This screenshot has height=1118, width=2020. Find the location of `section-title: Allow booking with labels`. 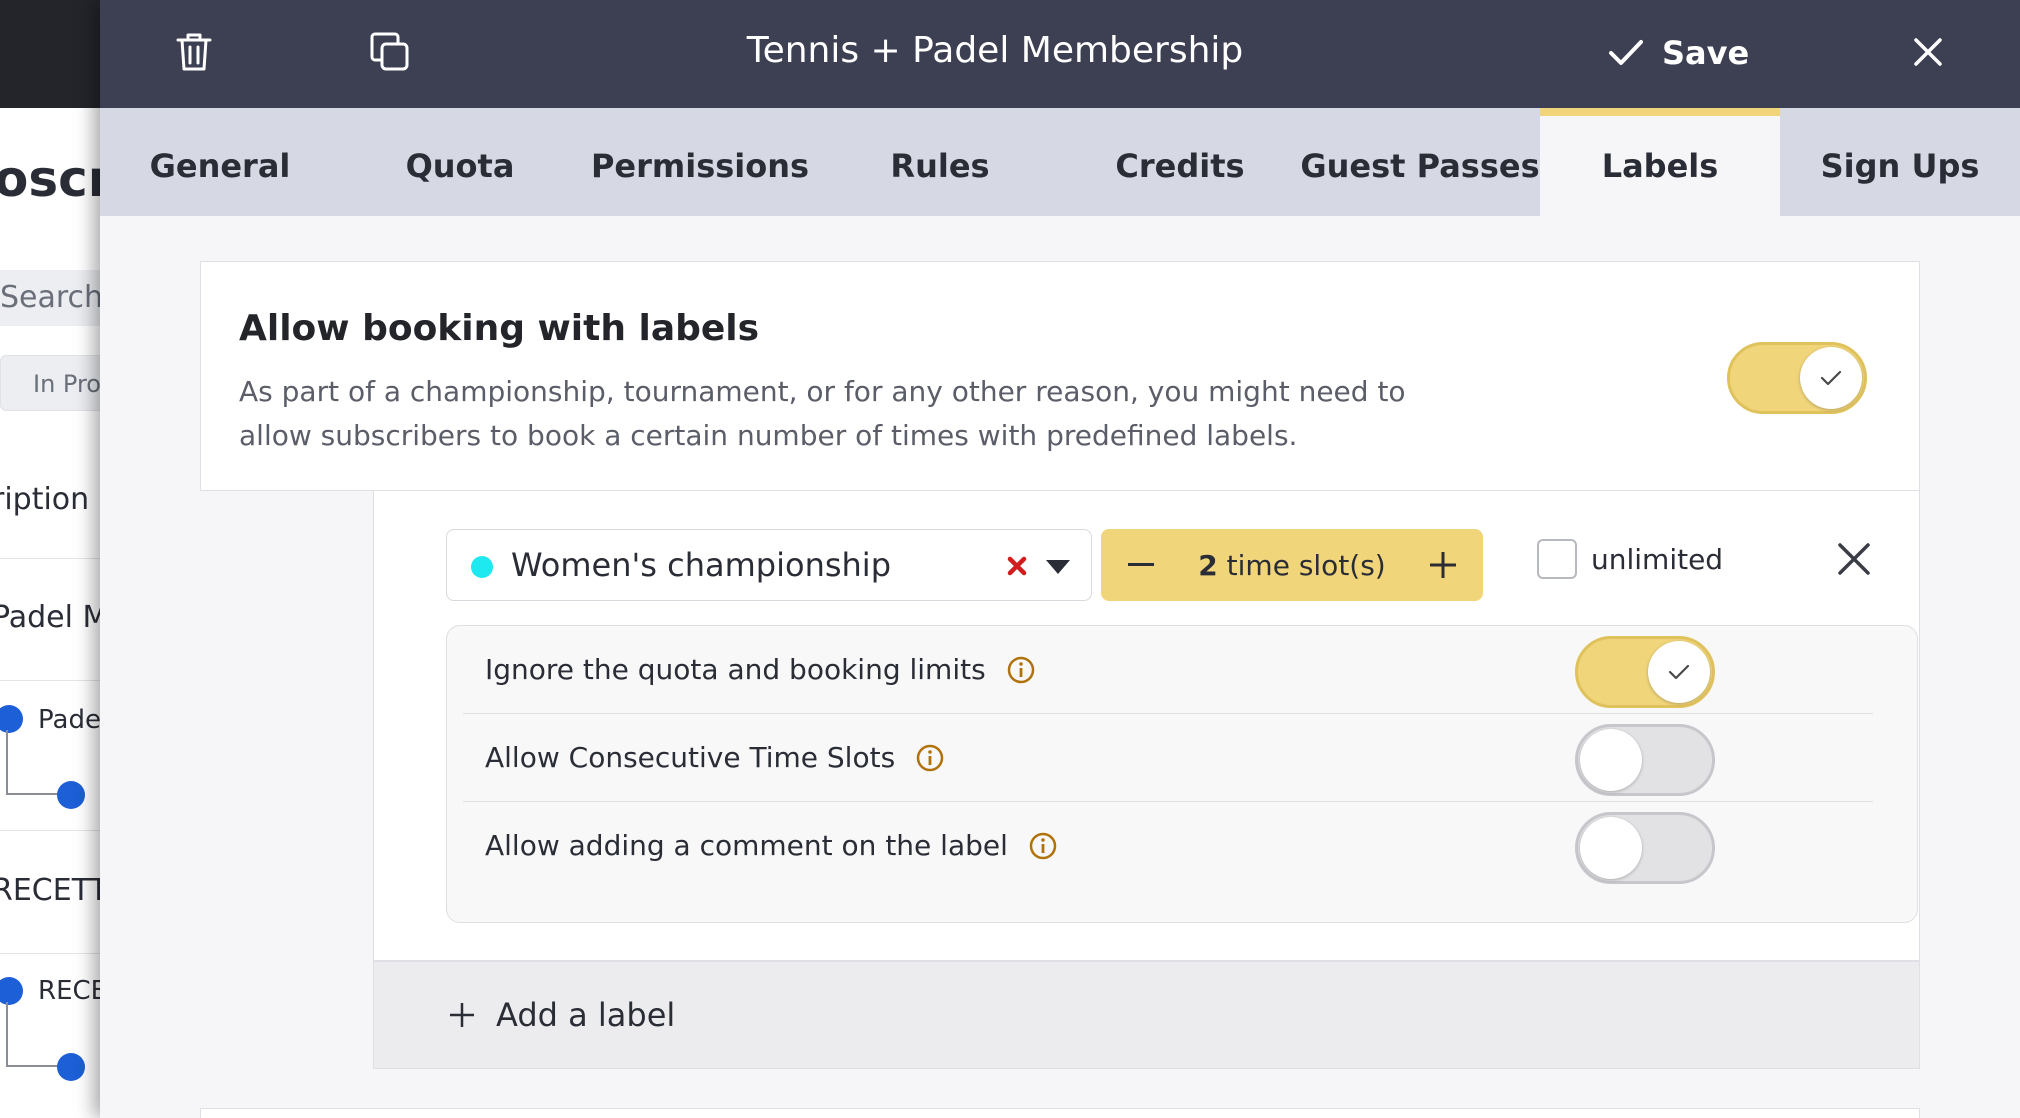

section-title: Allow booking with labels is located at coordinates (499, 328).